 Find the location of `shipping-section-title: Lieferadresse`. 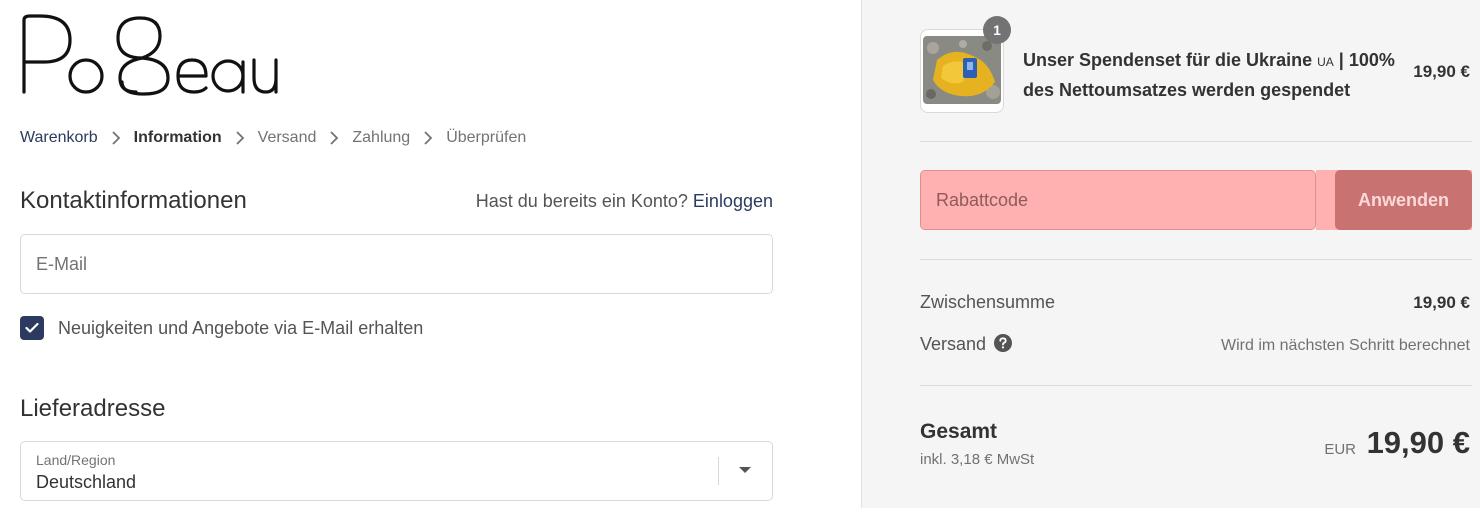

shipping-section-title: Lieferadresse is located at coordinates (93, 408).